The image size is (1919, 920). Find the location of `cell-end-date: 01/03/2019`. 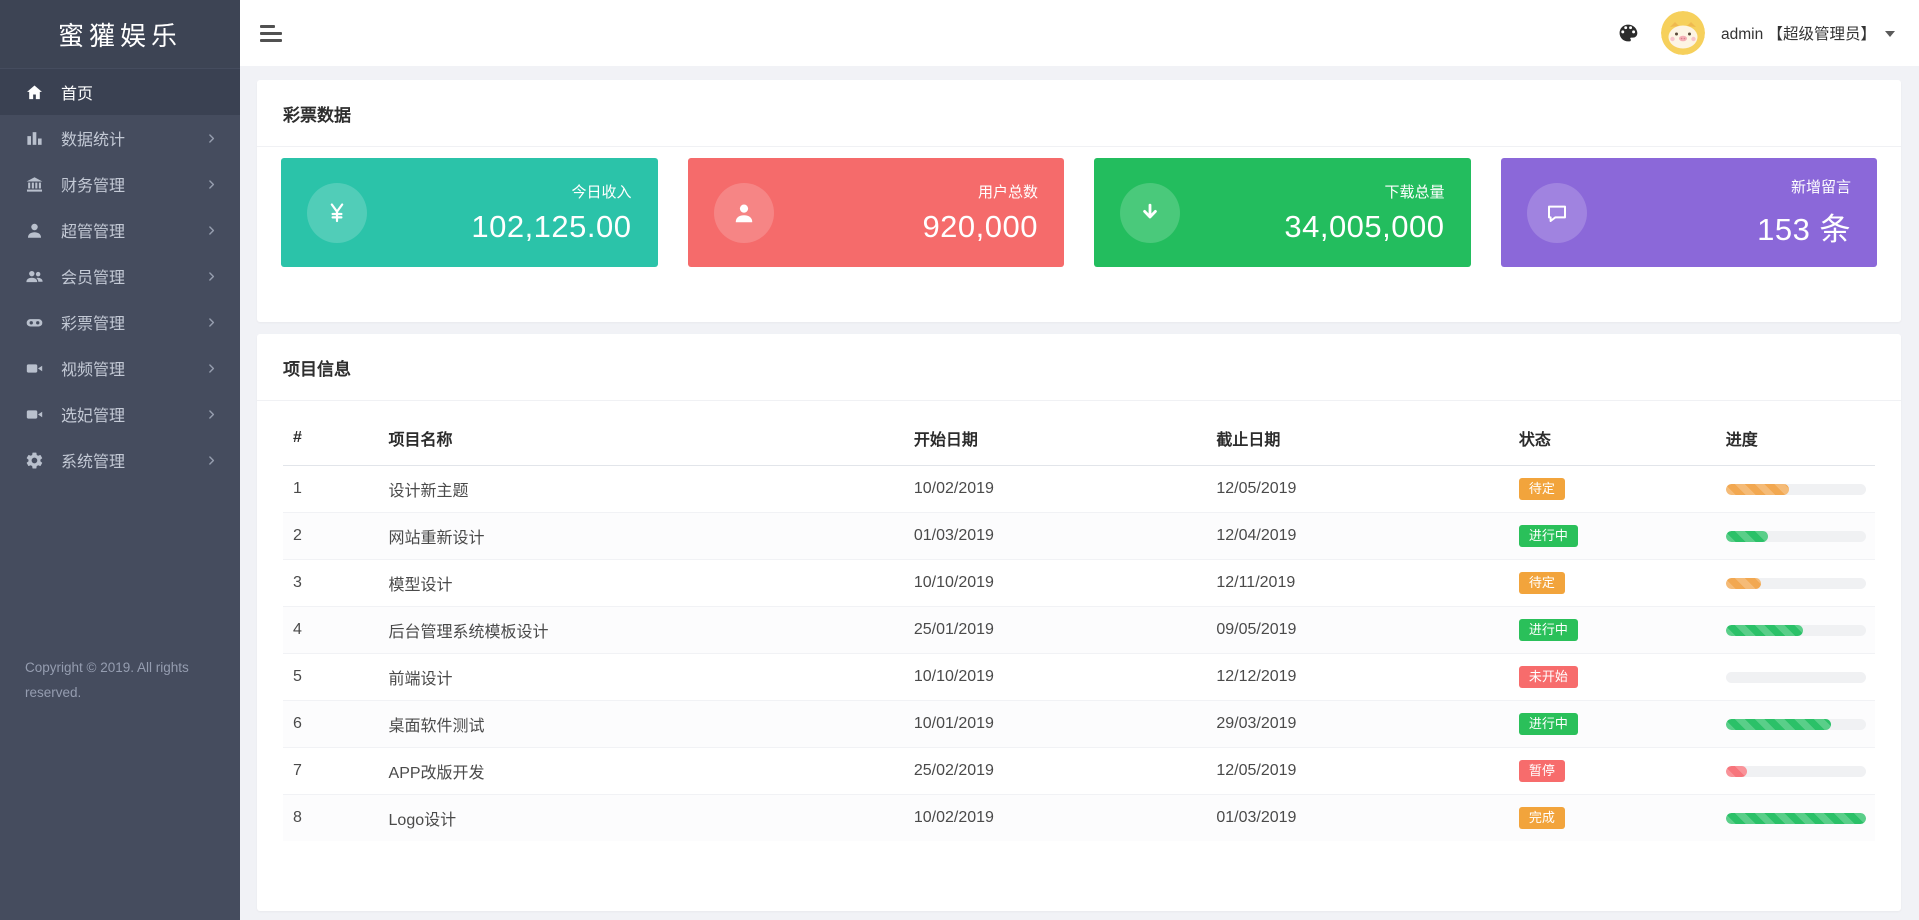

cell-end-date: 01/03/2019 is located at coordinates (1357, 817).